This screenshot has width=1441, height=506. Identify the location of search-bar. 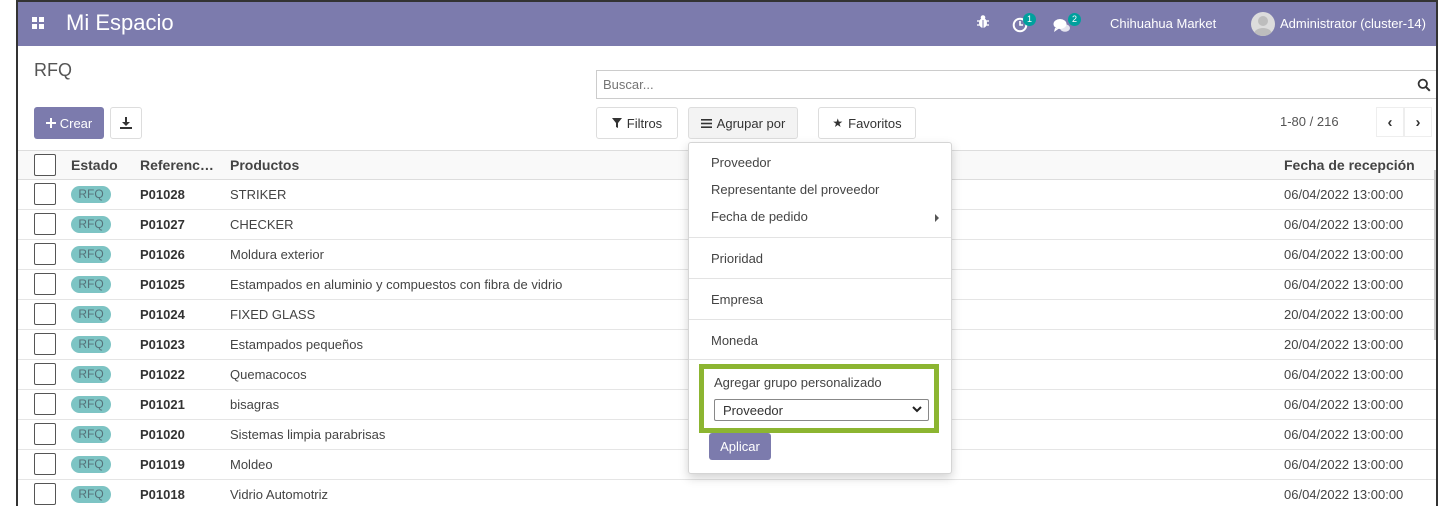
(1016, 84).